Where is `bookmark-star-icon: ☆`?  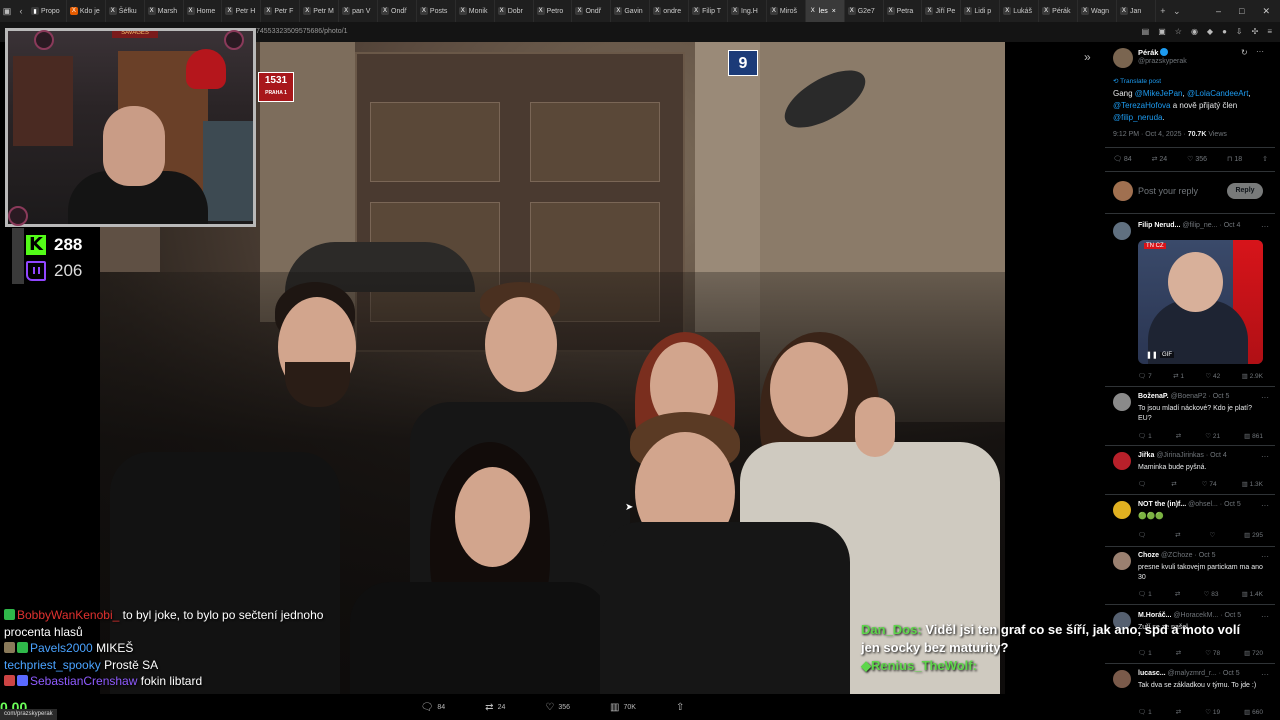 bookmark-star-icon: ☆ is located at coordinates (1178, 31).